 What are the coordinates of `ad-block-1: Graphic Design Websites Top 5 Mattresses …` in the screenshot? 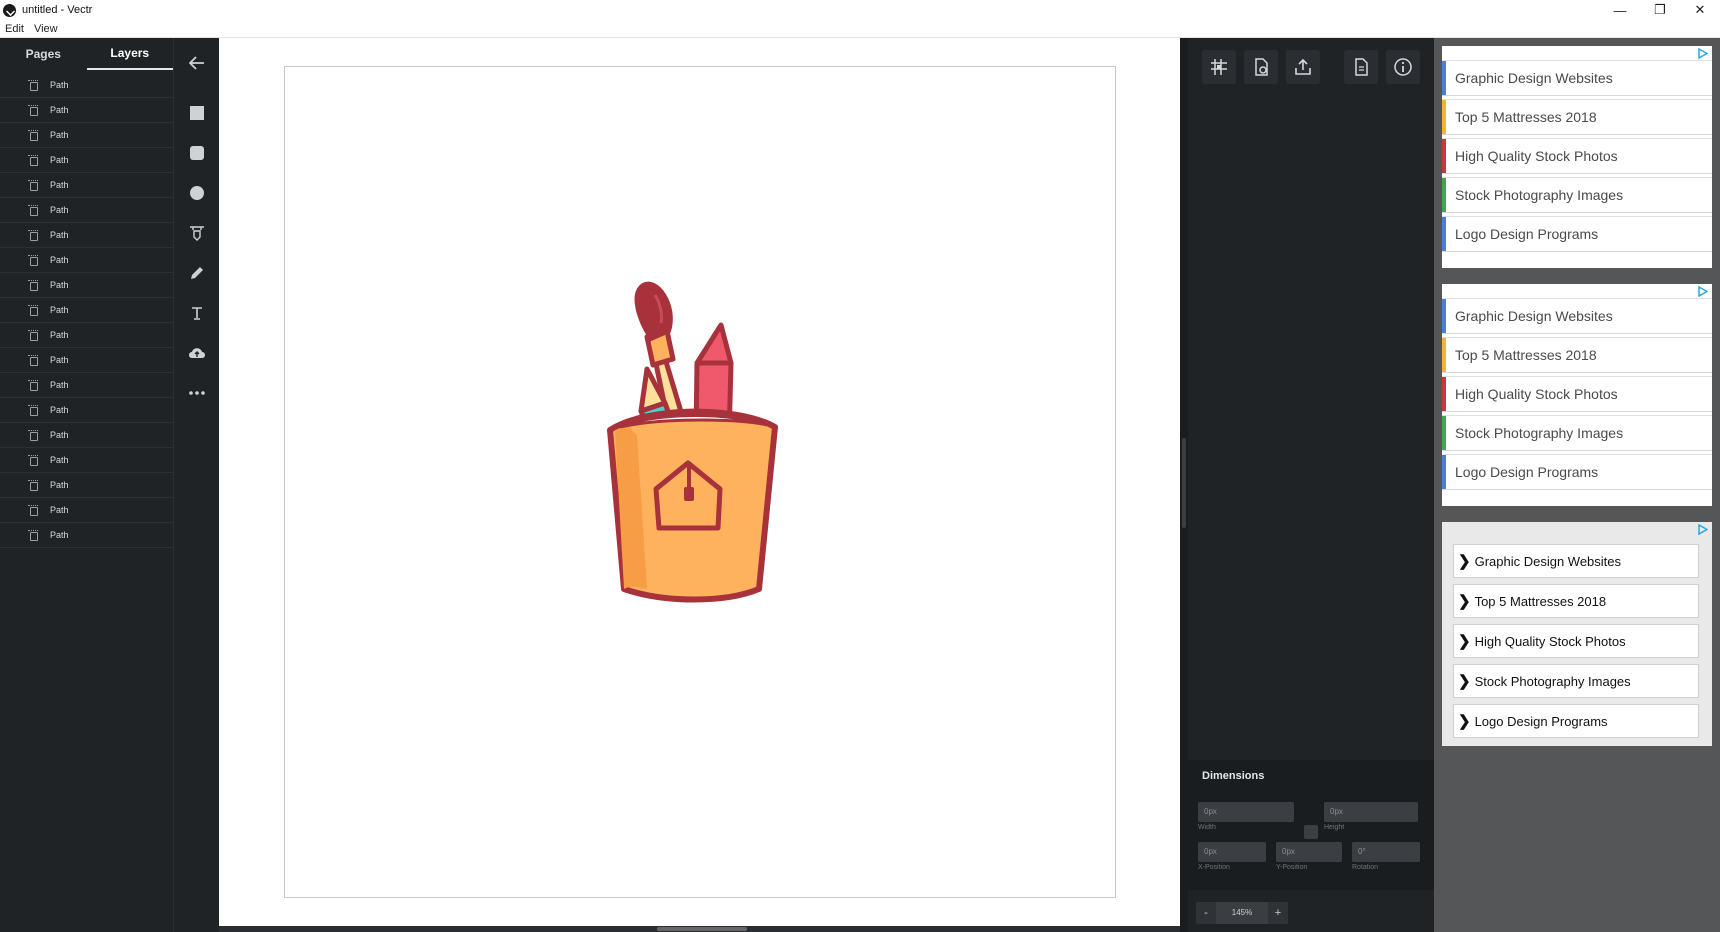 It's located at (1577, 157).